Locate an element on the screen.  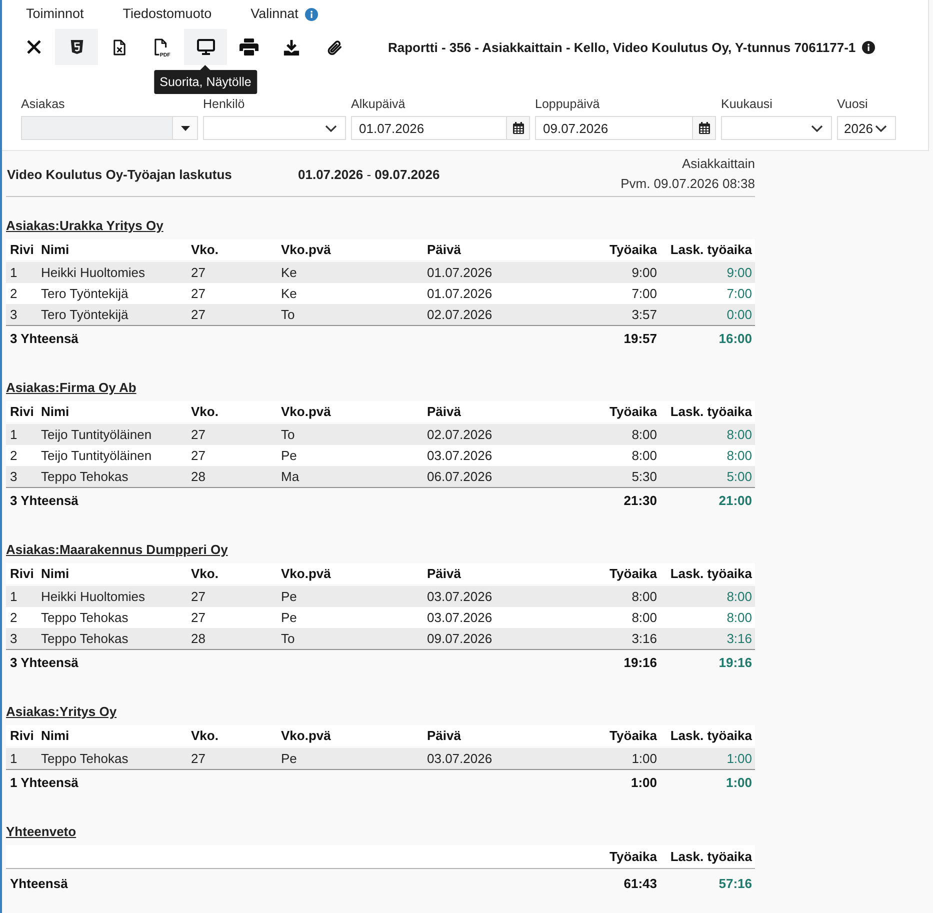
total-cell-text: 57:16 is located at coordinates (735, 884).